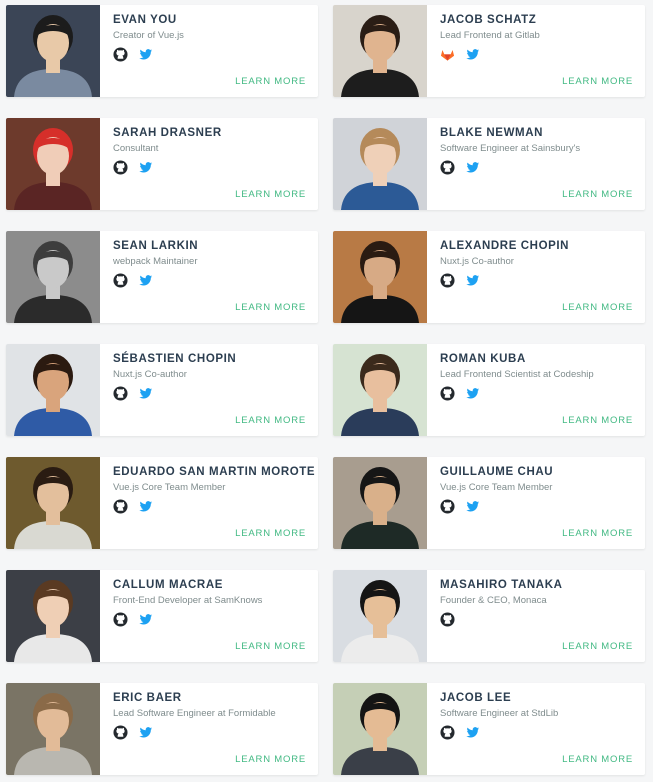  What do you see at coordinates (447, 54) in the screenshot?
I see `gitlab-icon` at bounding box center [447, 54].